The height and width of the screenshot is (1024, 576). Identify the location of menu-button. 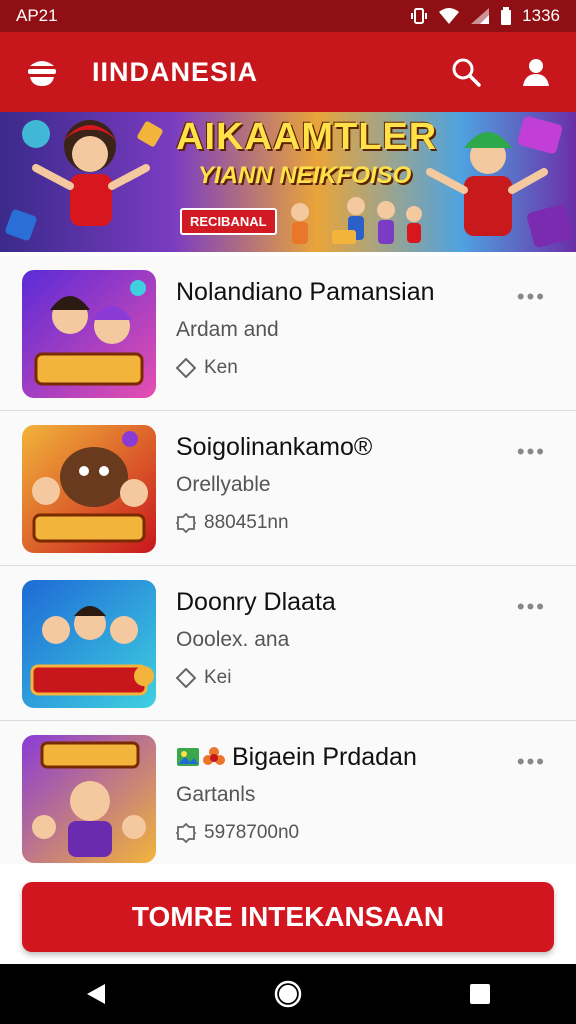
(42, 72).